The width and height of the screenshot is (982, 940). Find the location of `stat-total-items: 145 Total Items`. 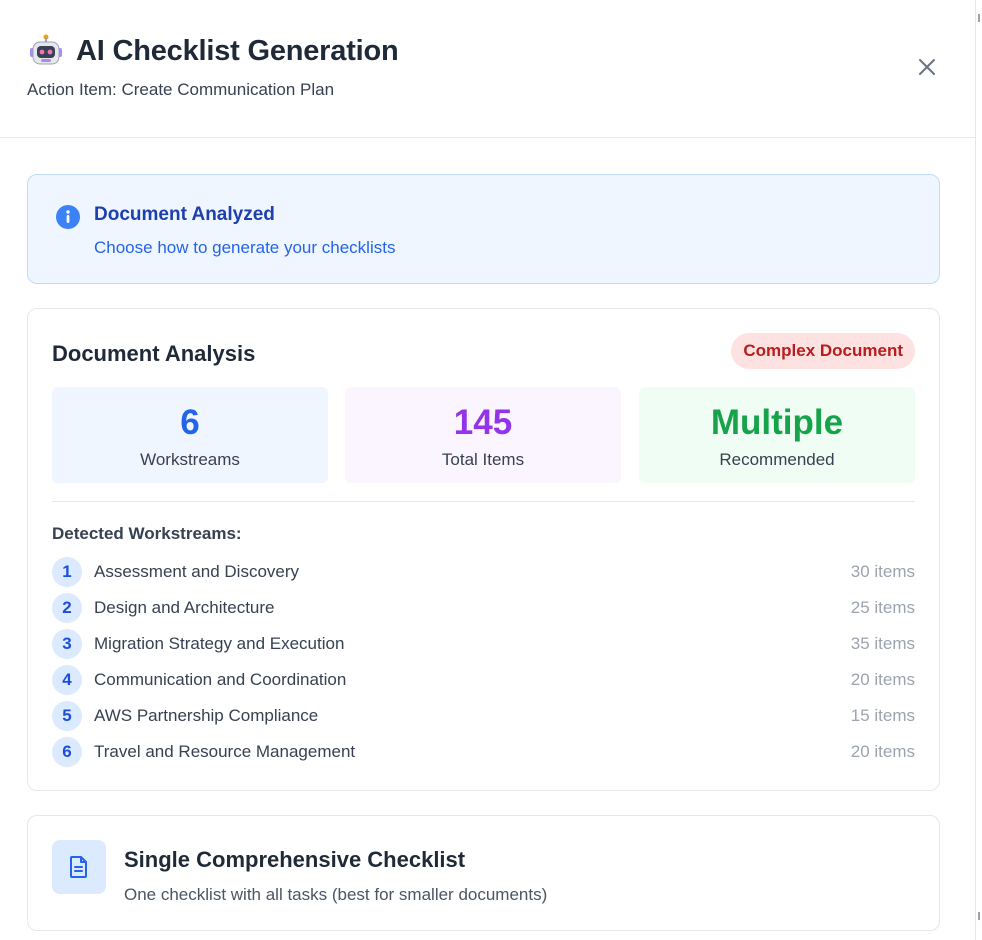

stat-total-items: 145 Total Items is located at coordinates (483, 435).